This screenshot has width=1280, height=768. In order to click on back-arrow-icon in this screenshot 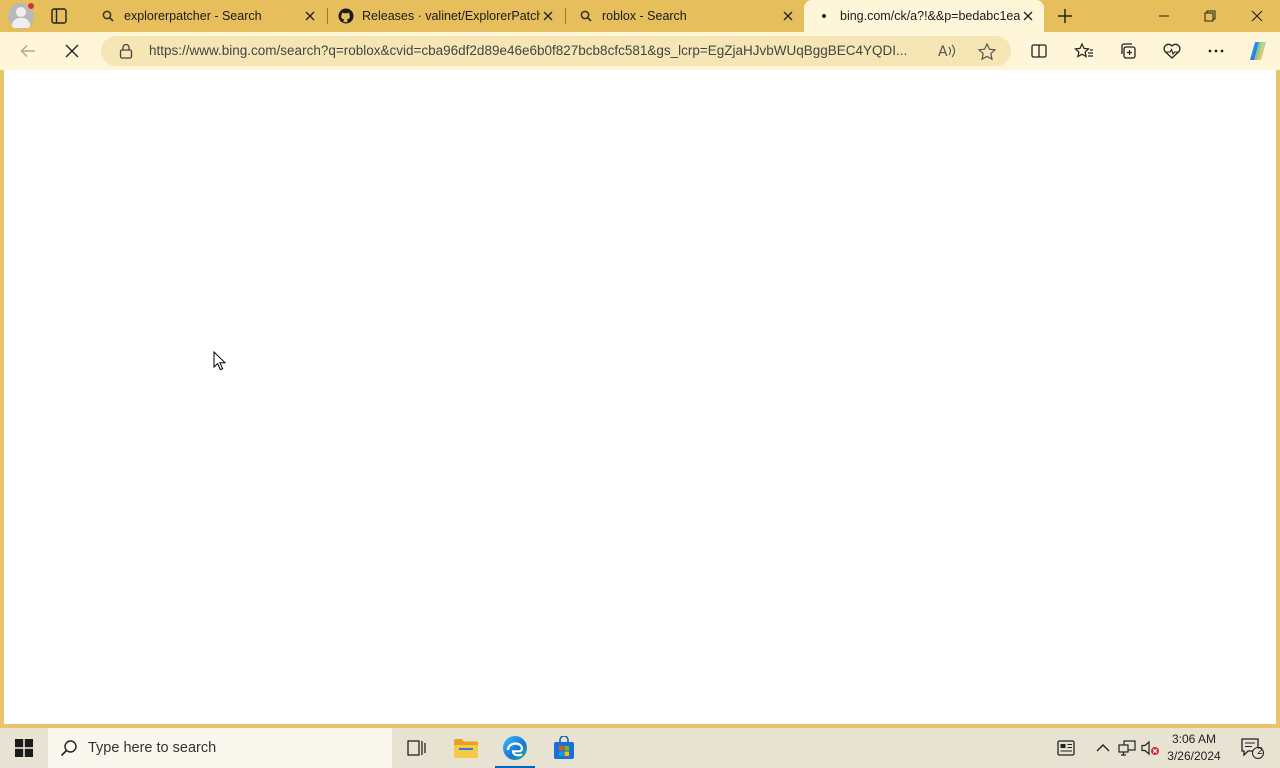, I will do `click(27, 51)`.